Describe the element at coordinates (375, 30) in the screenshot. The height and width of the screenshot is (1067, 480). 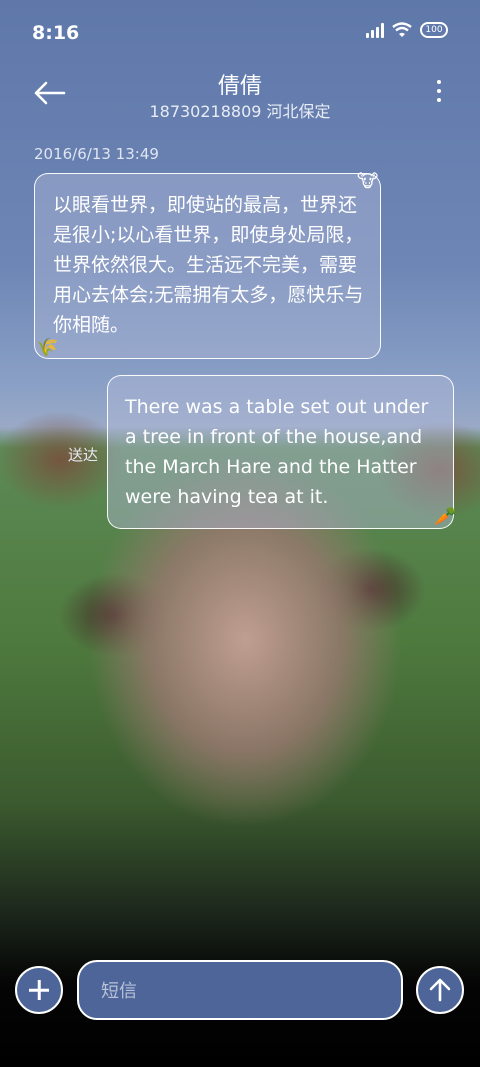
I see `signal-icon` at that location.